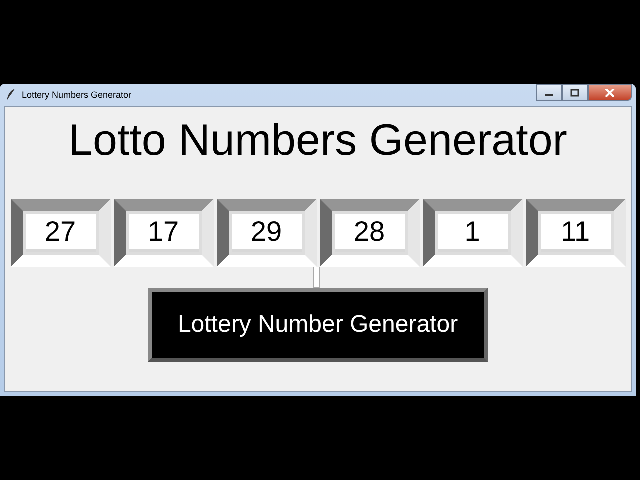 Image resolution: width=640 pixels, height=480 pixels. What do you see at coordinates (11, 95) in the screenshot?
I see `feather-icon` at bounding box center [11, 95].